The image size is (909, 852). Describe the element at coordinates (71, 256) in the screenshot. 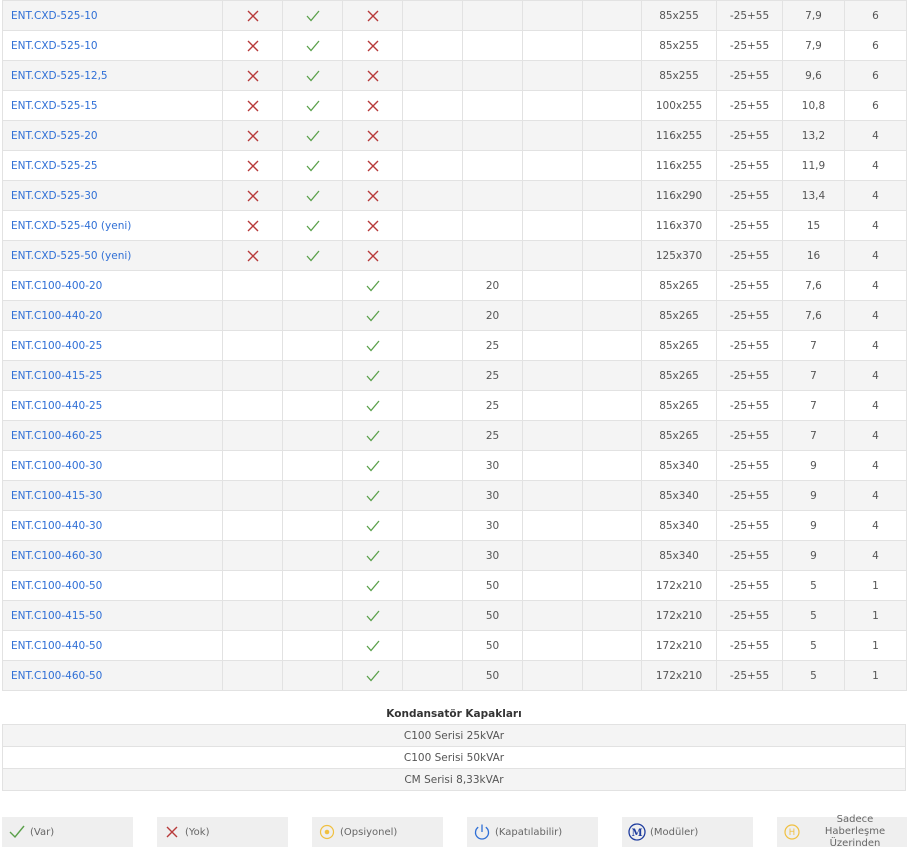

I see `model-link: ENT.CXD-525-50 (yeni)` at that location.